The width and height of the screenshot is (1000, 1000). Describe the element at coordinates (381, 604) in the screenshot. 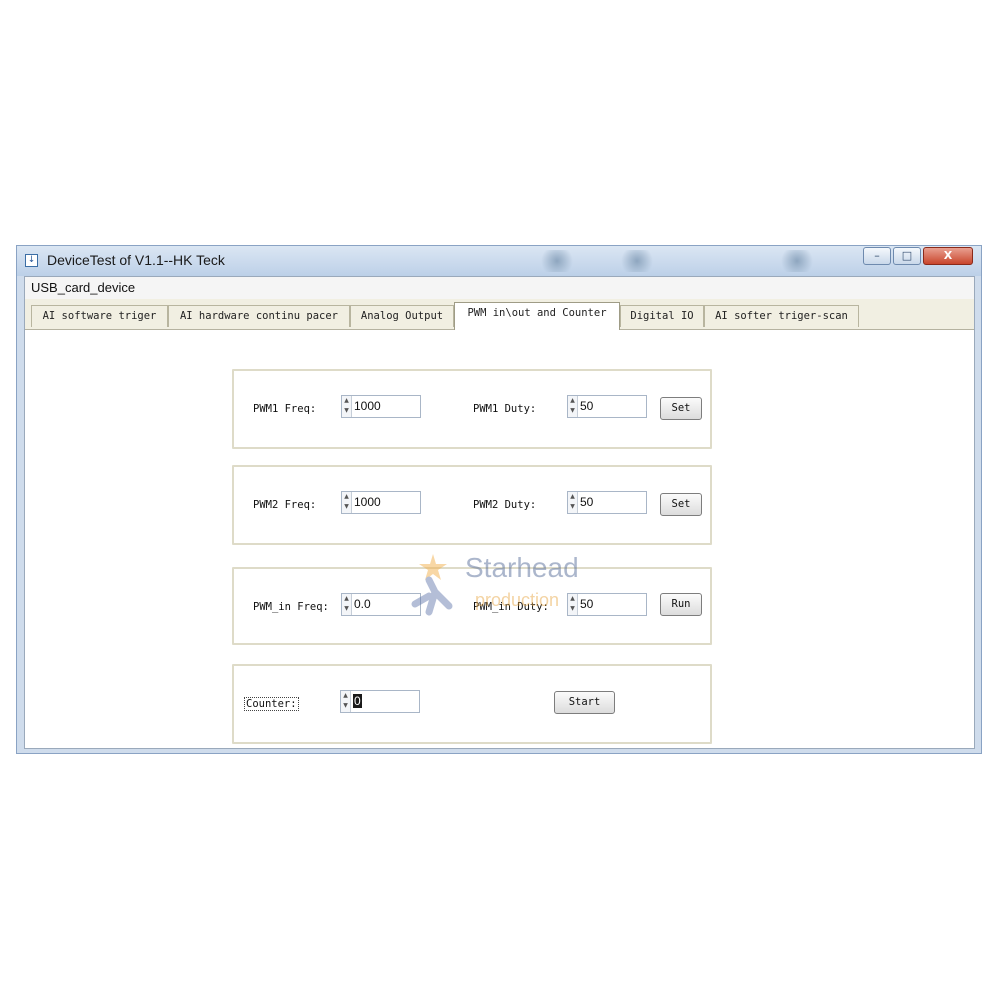

I see `pwm-in-freq-spinbox: ▲ ▼ 0.0` at that location.